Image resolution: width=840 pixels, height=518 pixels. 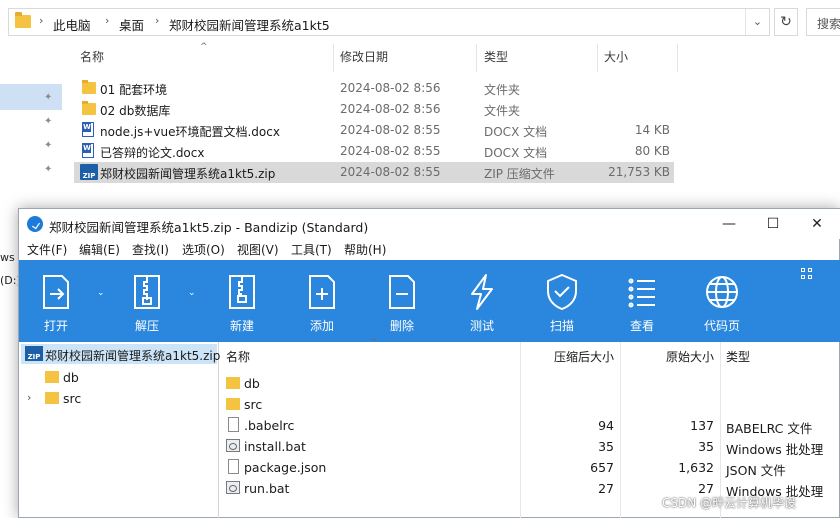 I want to click on menu-view: 视图(V), so click(x=258, y=249).